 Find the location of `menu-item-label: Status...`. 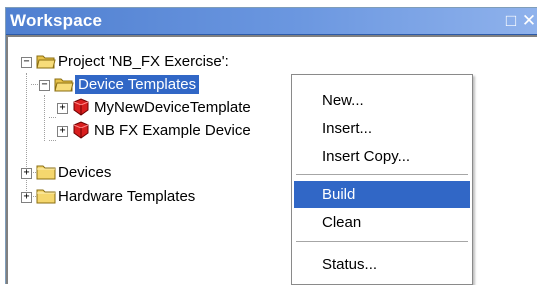

menu-item-label: Status... is located at coordinates (350, 264).